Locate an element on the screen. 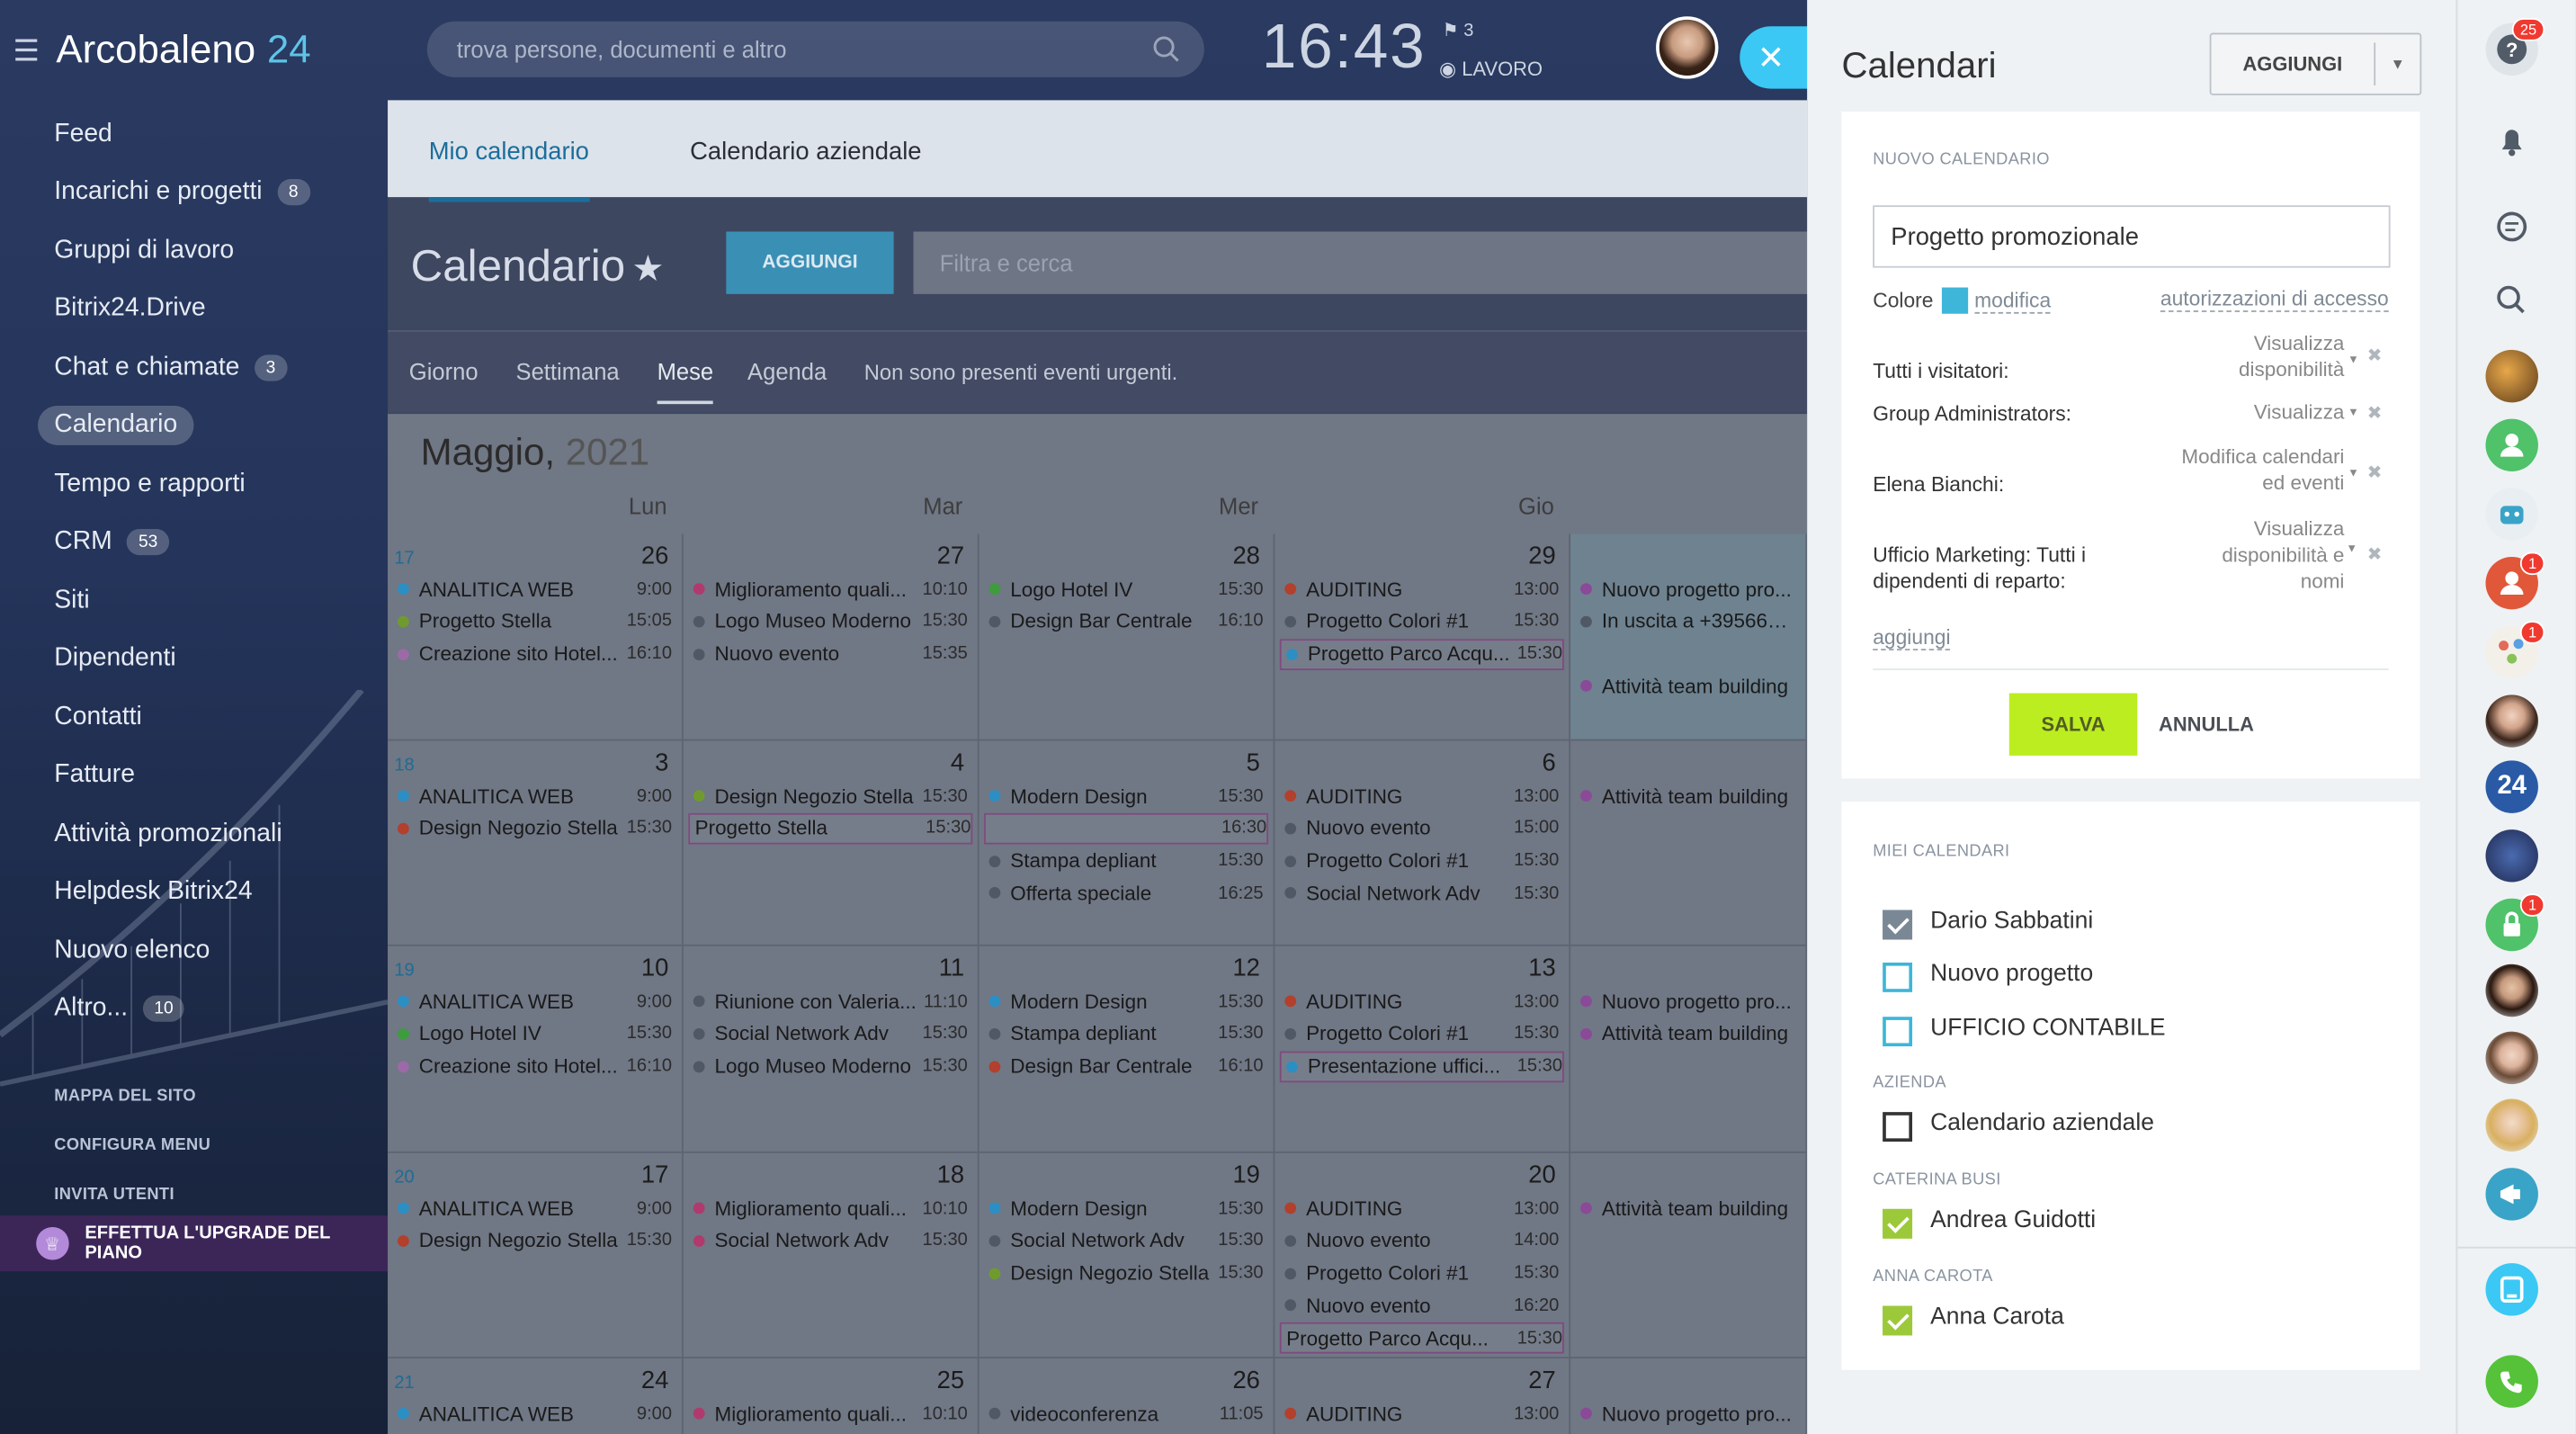 The image size is (2576, 1434). calendar-event: Stampa depliant 15:30 is located at coordinates (1126, 1034).